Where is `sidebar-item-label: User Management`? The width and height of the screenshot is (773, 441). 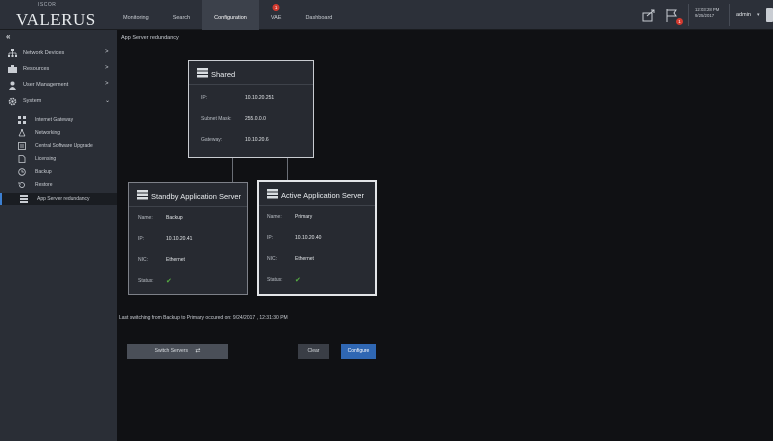 sidebar-item-label: User Management is located at coordinates (46, 85).